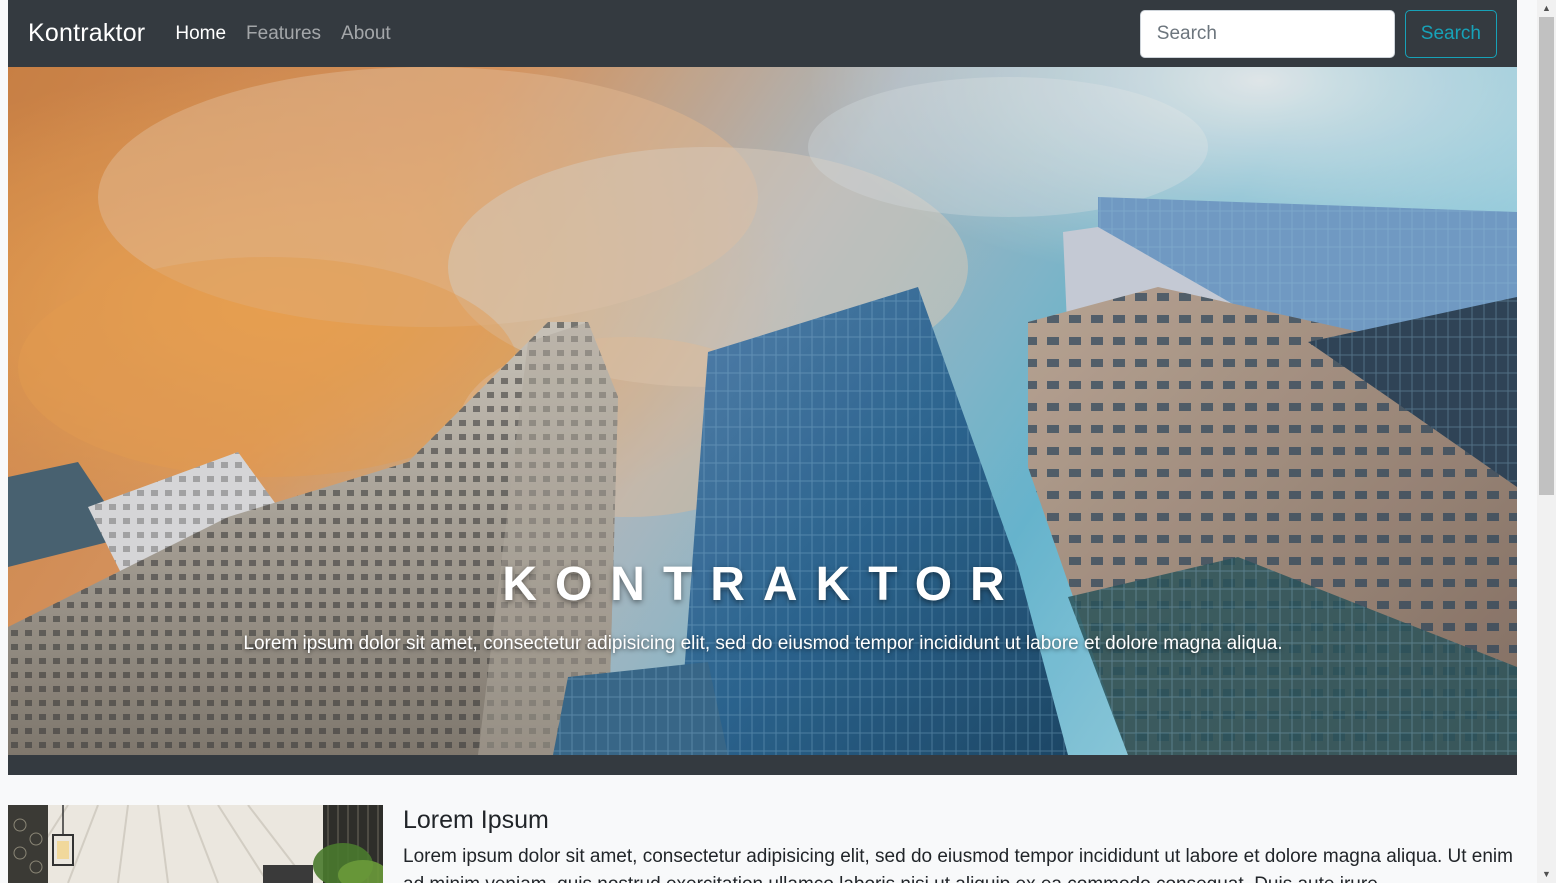 The width and height of the screenshot is (1556, 883). I want to click on hero-bottom-bar, so click(762, 765).